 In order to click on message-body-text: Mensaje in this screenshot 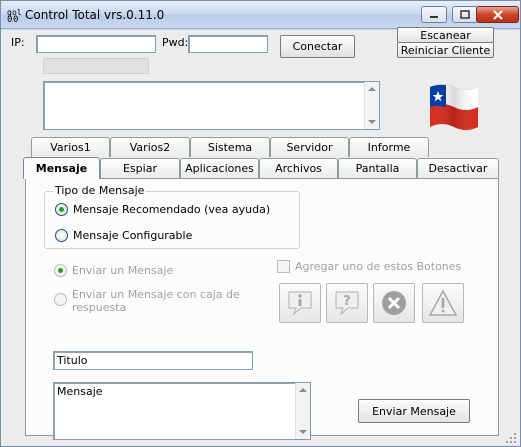, I will do `click(80, 391)`.